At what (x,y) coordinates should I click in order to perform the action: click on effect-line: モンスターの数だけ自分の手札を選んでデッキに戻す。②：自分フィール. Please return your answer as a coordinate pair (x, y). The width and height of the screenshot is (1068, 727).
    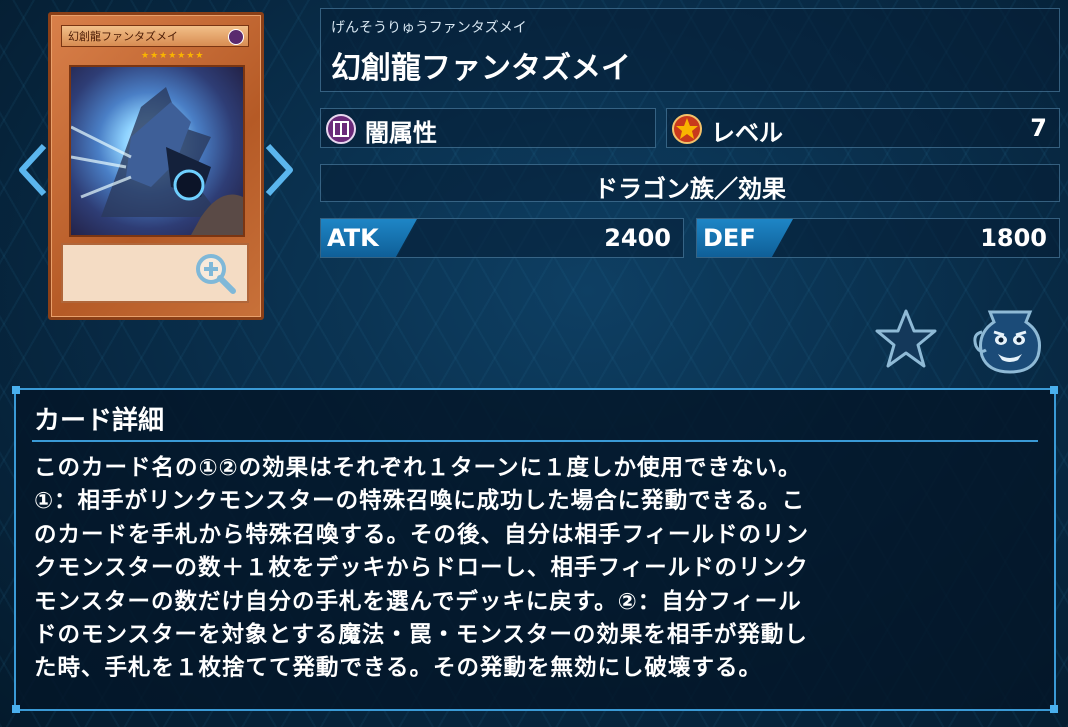
    Looking at the image, I should click on (418, 601).